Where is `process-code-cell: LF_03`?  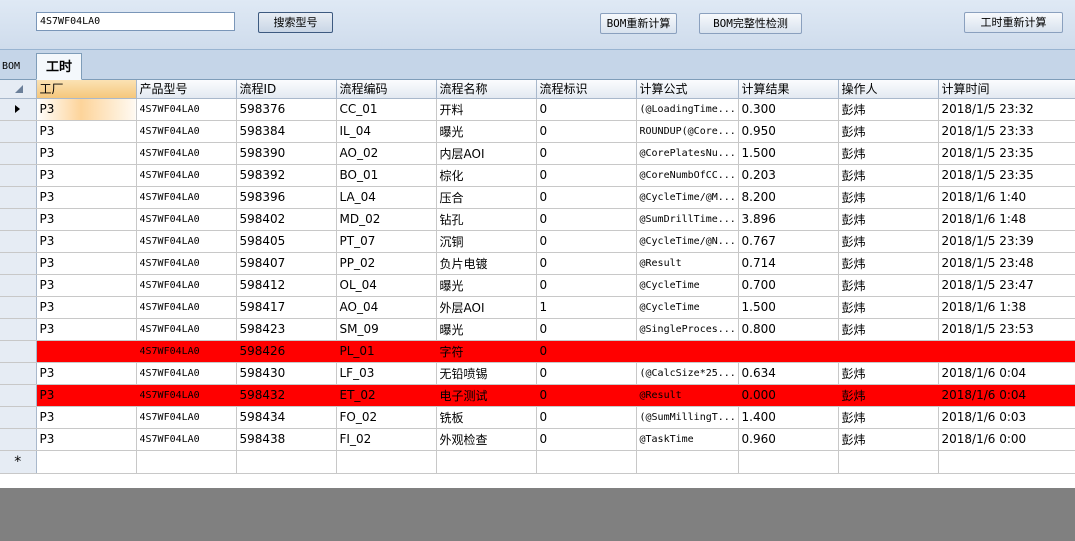
process-code-cell: LF_03 is located at coordinates (386, 373).